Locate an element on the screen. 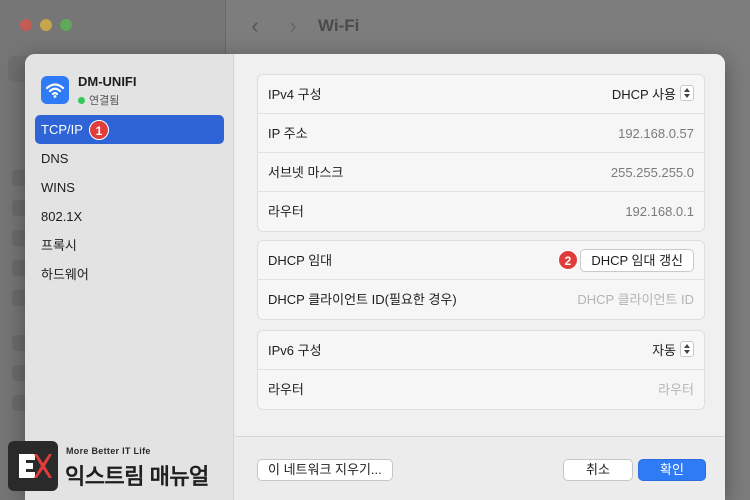 The width and height of the screenshot is (750, 500). network-status-label: 연결됨 is located at coordinates (104, 101).